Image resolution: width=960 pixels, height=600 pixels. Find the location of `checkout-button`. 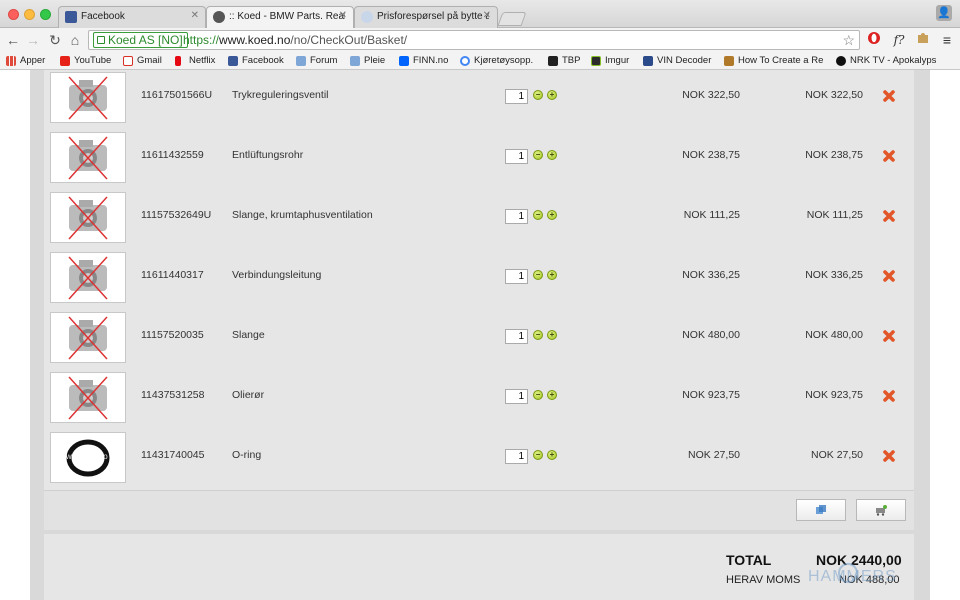

checkout-button is located at coordinates (881, 510).